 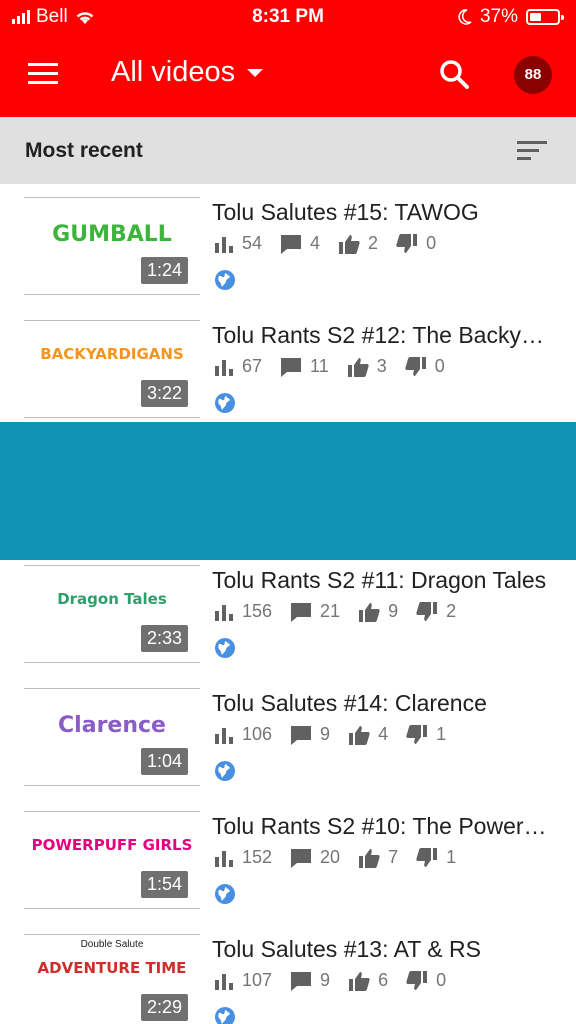 What do you see at coordinates (382, 826) in the screenshot?
I see `video-title: Tolu Rants S2 #10: The Powerpuff Girls` at bounding box center [382, 826].